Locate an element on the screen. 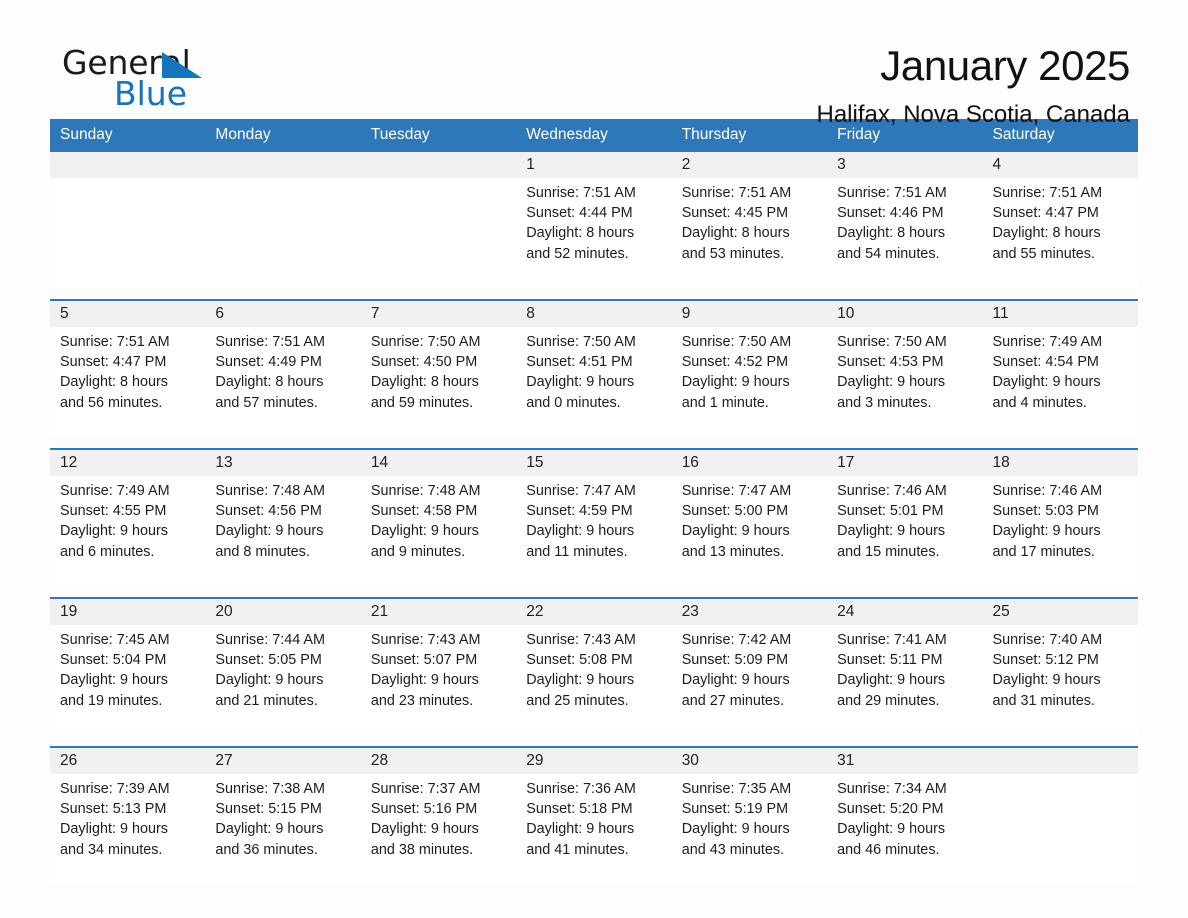 This screenshot has width=1188, height=918. day-number-cell: 14 is located at coordinates (438, 462).